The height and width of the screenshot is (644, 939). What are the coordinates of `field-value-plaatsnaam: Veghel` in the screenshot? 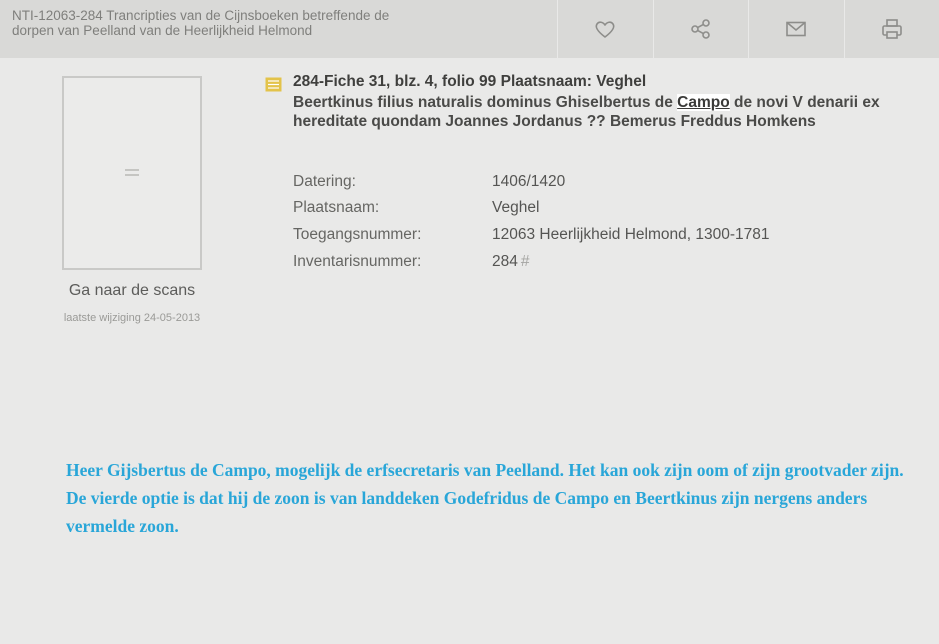 It's located at (516, 207).